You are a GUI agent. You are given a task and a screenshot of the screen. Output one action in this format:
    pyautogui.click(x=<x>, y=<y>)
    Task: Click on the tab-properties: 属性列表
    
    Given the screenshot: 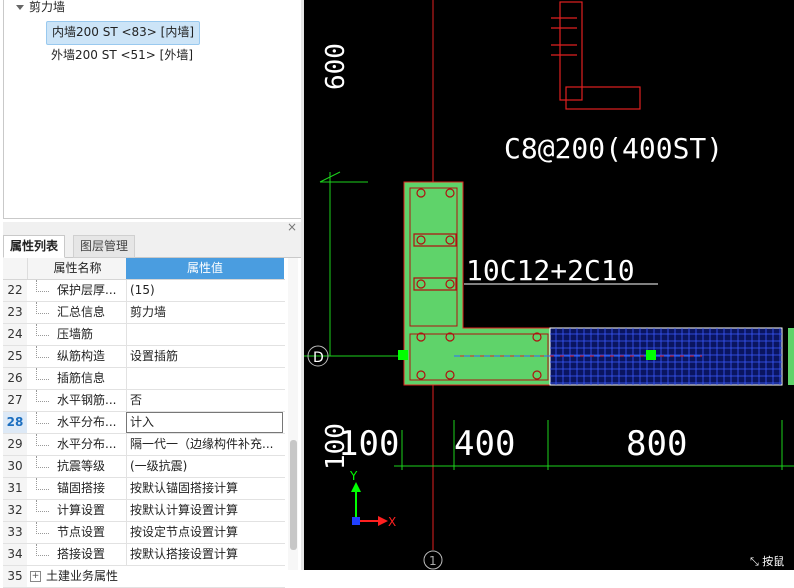 What is the action you would take?
    pyautogui.click(x=34, y=246)
    